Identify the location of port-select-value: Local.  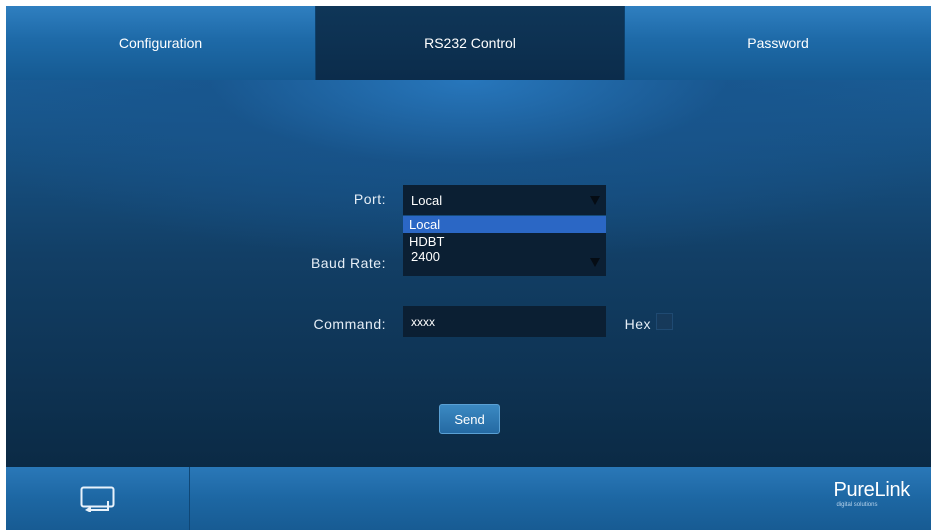
(427, 200).